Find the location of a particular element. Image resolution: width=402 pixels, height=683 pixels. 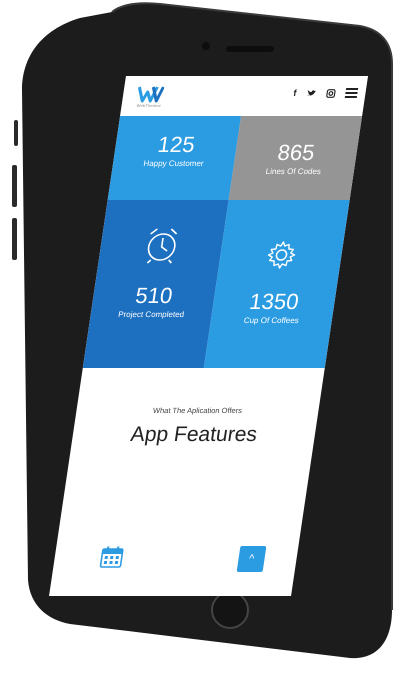

social-links: f is located at coordinates (326, 93).